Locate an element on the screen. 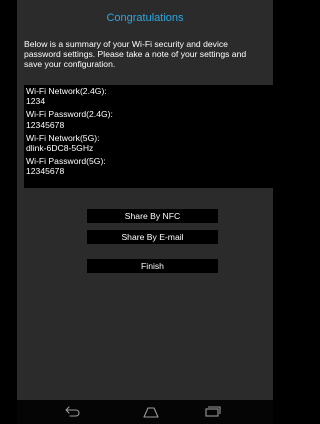  wifi-network-5g-value: dlink-6DC8-5GHz is located at coordinates (60, 147).